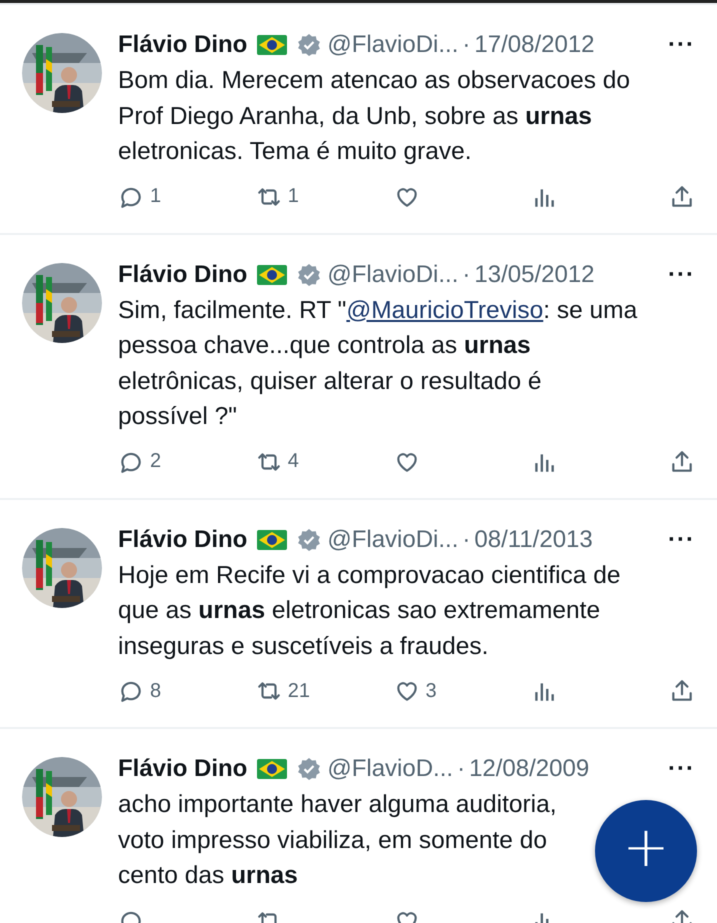 Image resolution: width=717 pixels, height=923 pixels. Describe the element at coordinates (156, 461) in the screenshot. I see `action-count: 2` at that location.